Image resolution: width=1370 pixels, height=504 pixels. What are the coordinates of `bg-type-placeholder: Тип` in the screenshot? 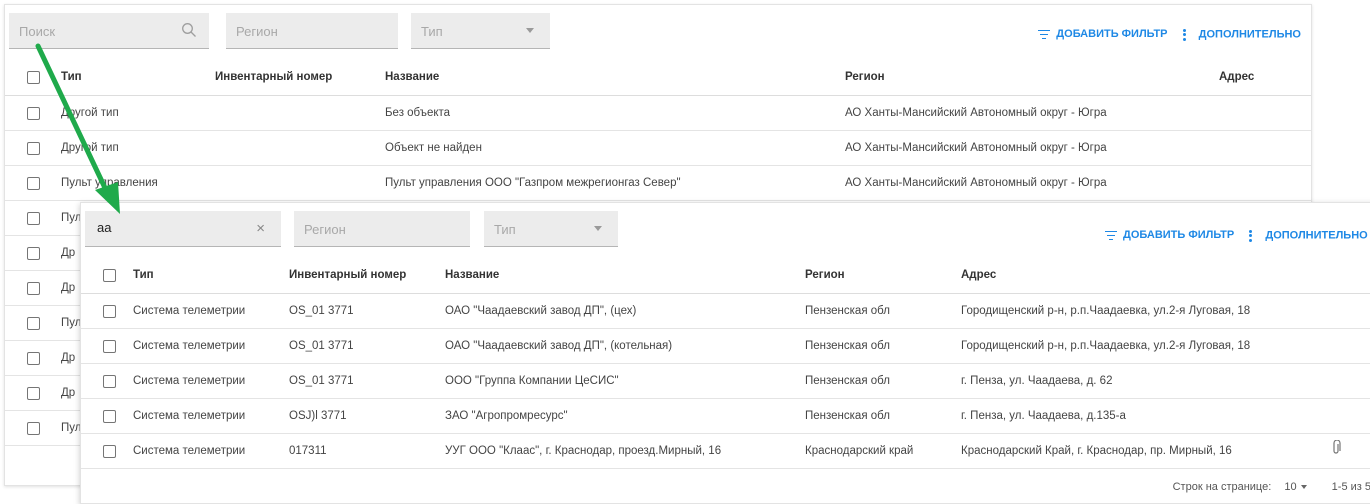 It's located at (432, 31).